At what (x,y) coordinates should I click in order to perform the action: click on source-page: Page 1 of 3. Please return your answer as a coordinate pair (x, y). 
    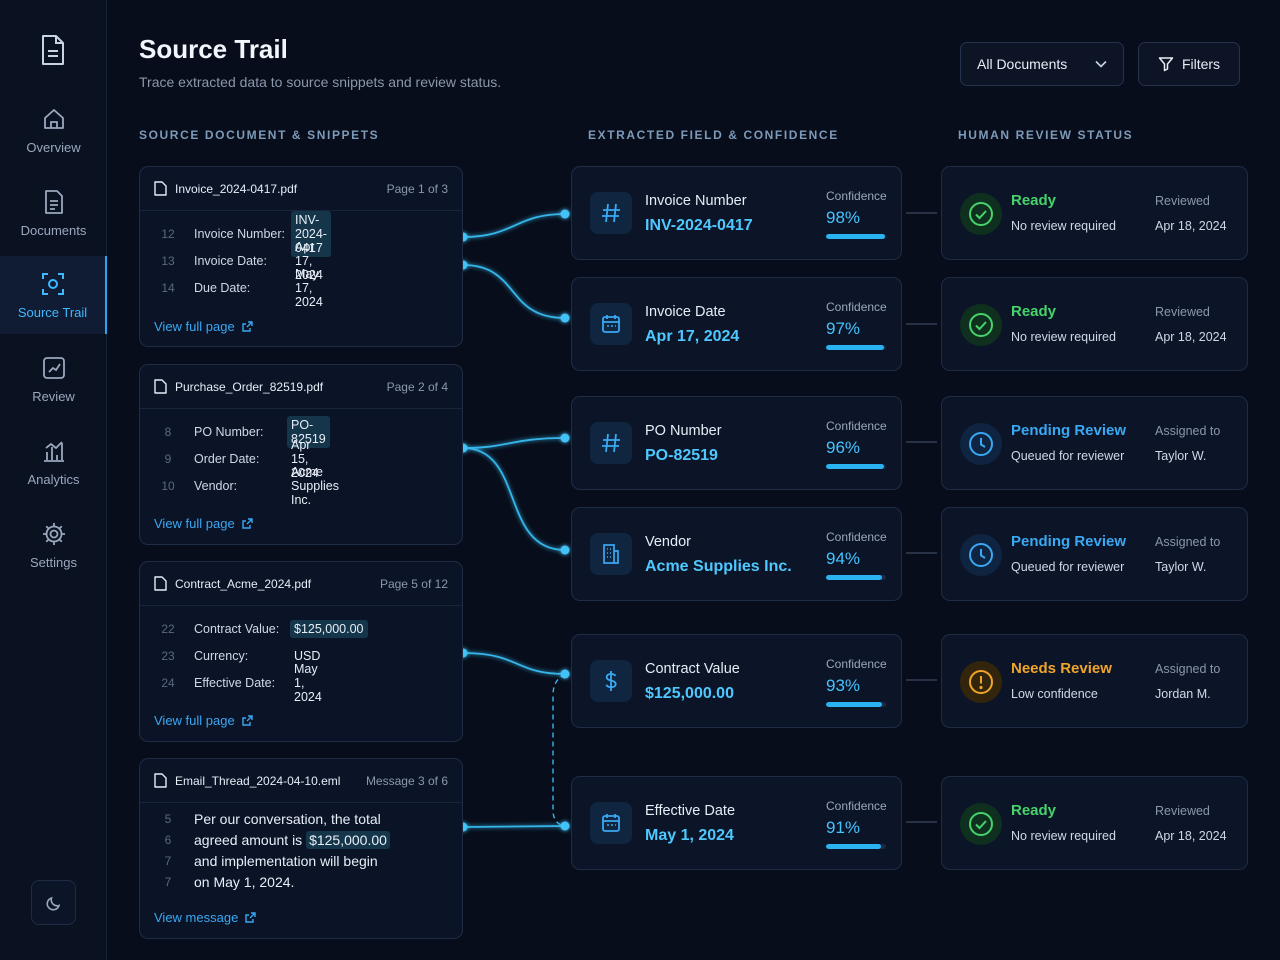
    Looking at the image, I should click on (417, 188).